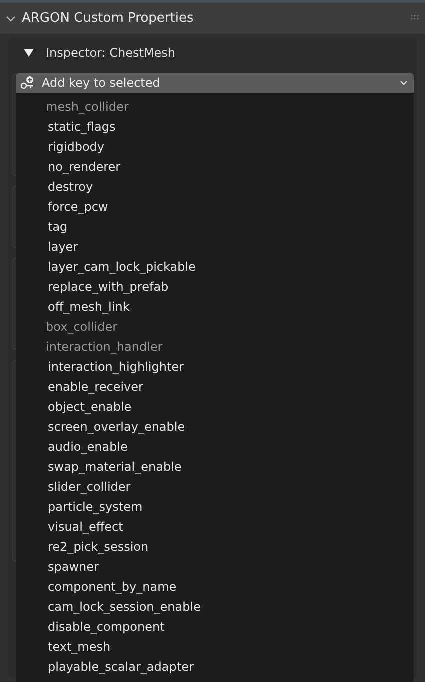 The image size is (425, 682). I want to click on menu-item: text_mesh, so click(79, 647).